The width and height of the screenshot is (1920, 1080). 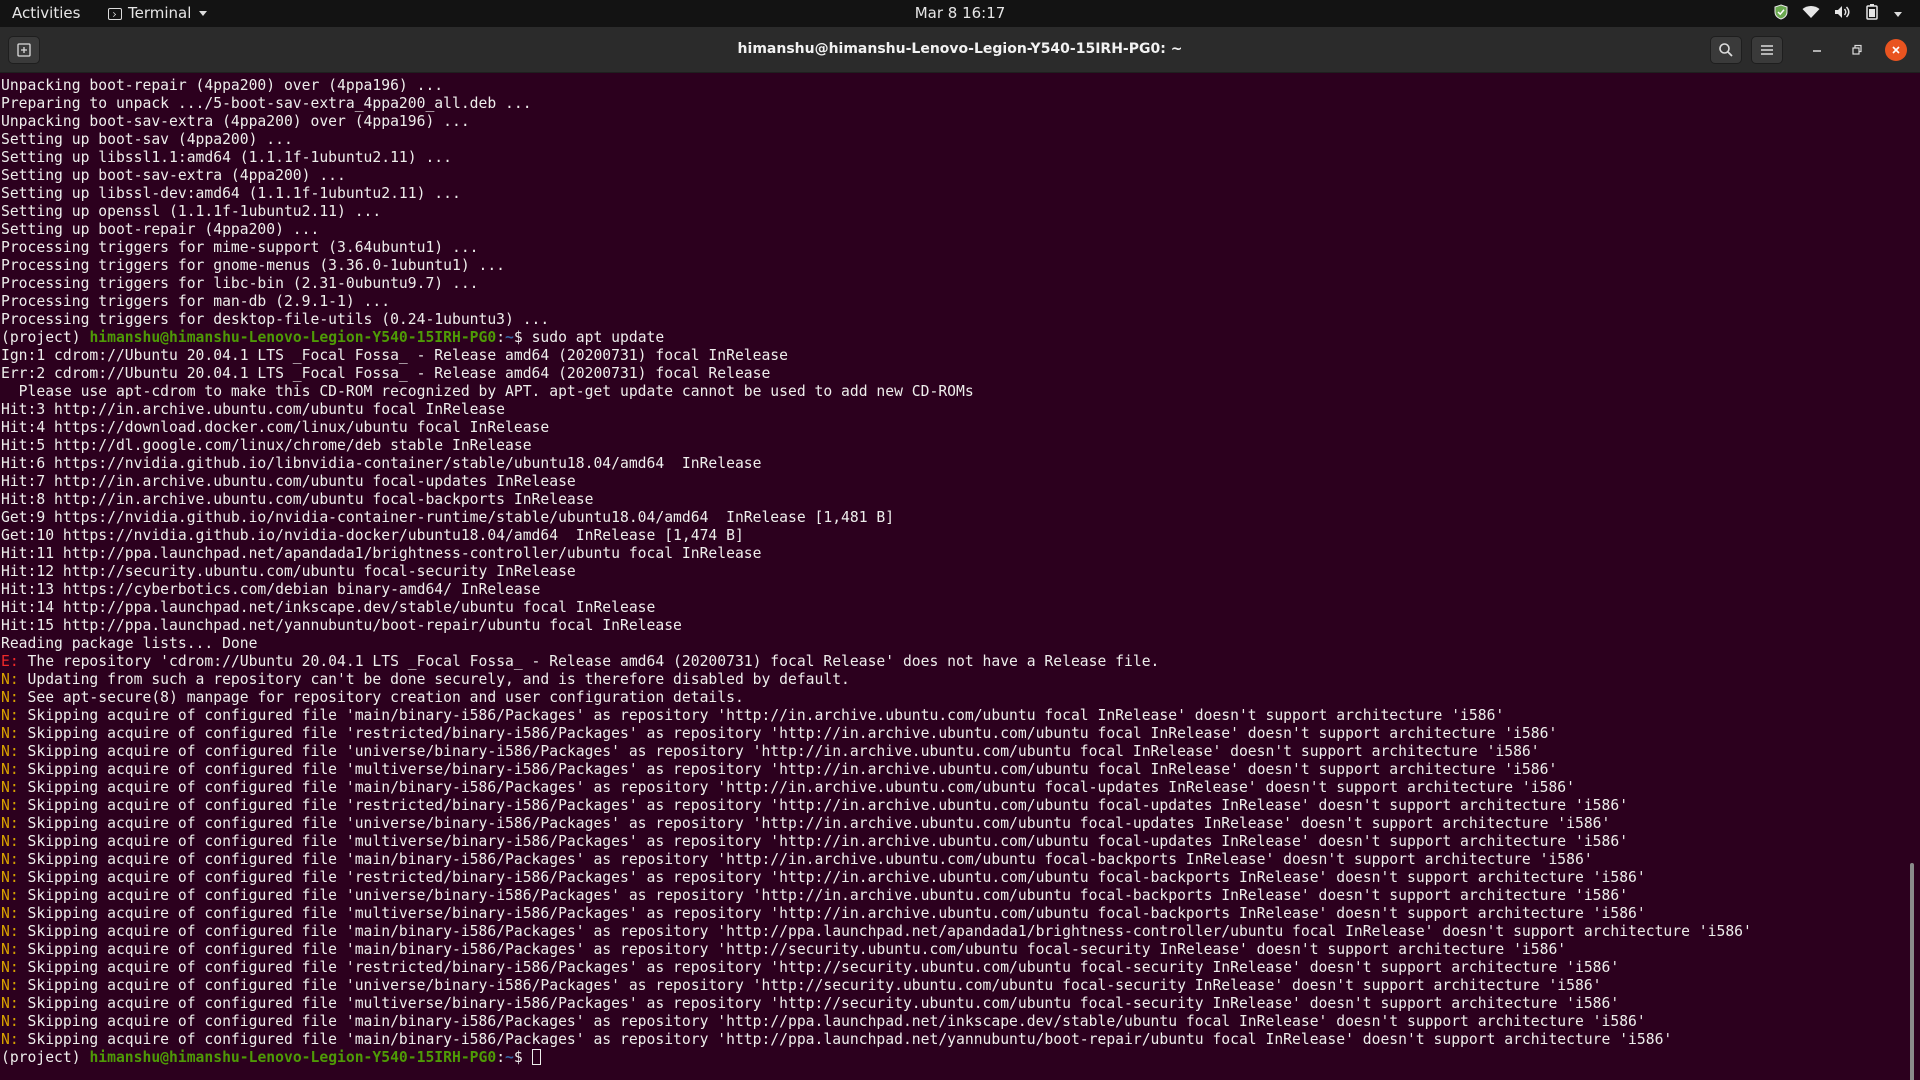 I want to click on hamburger-menu-icon, so click(x=1767, y=50).